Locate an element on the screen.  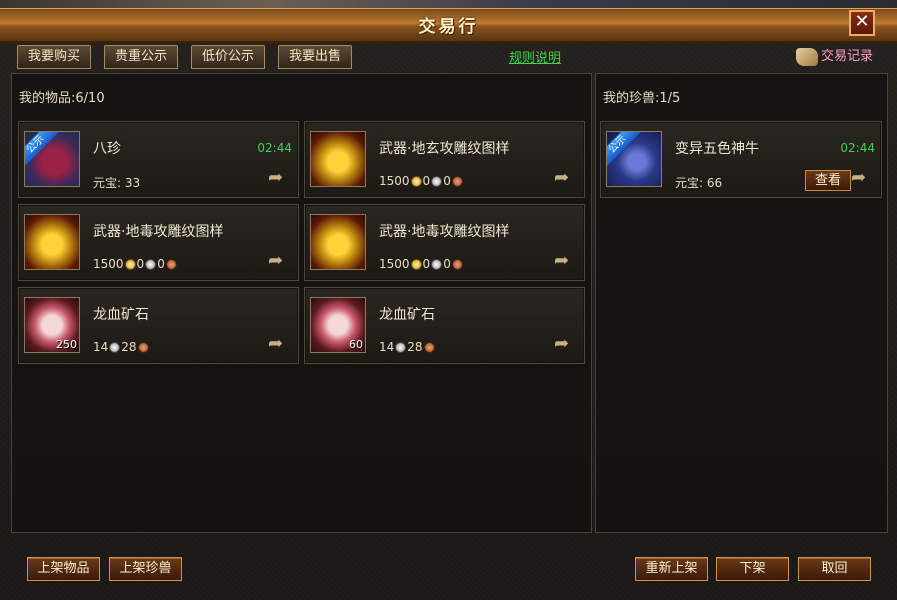
retrieve-button: 取回 is located at coordinates (834, 569).